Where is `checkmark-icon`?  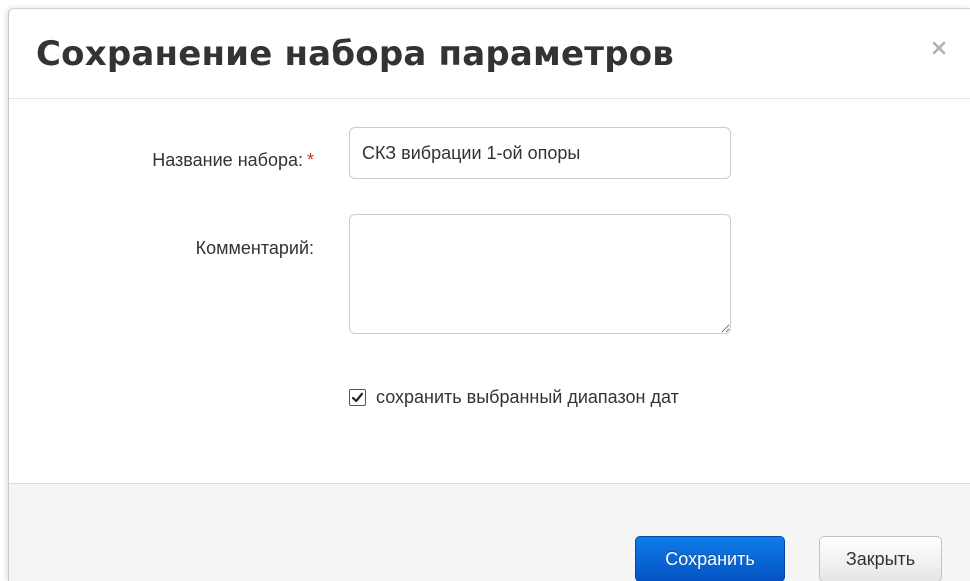
checkmark-icon is located at coordinates (357, 397).